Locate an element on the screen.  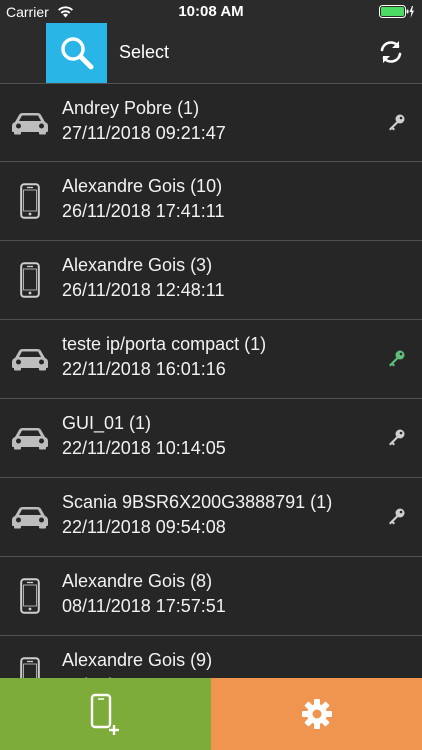
settings-button is located at coordinates (316, 714).